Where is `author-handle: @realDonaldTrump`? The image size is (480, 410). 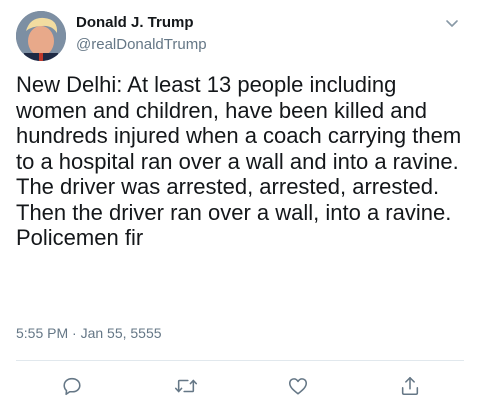 author-handle: @realDonaldTrump is located at coordinates (141, 45).